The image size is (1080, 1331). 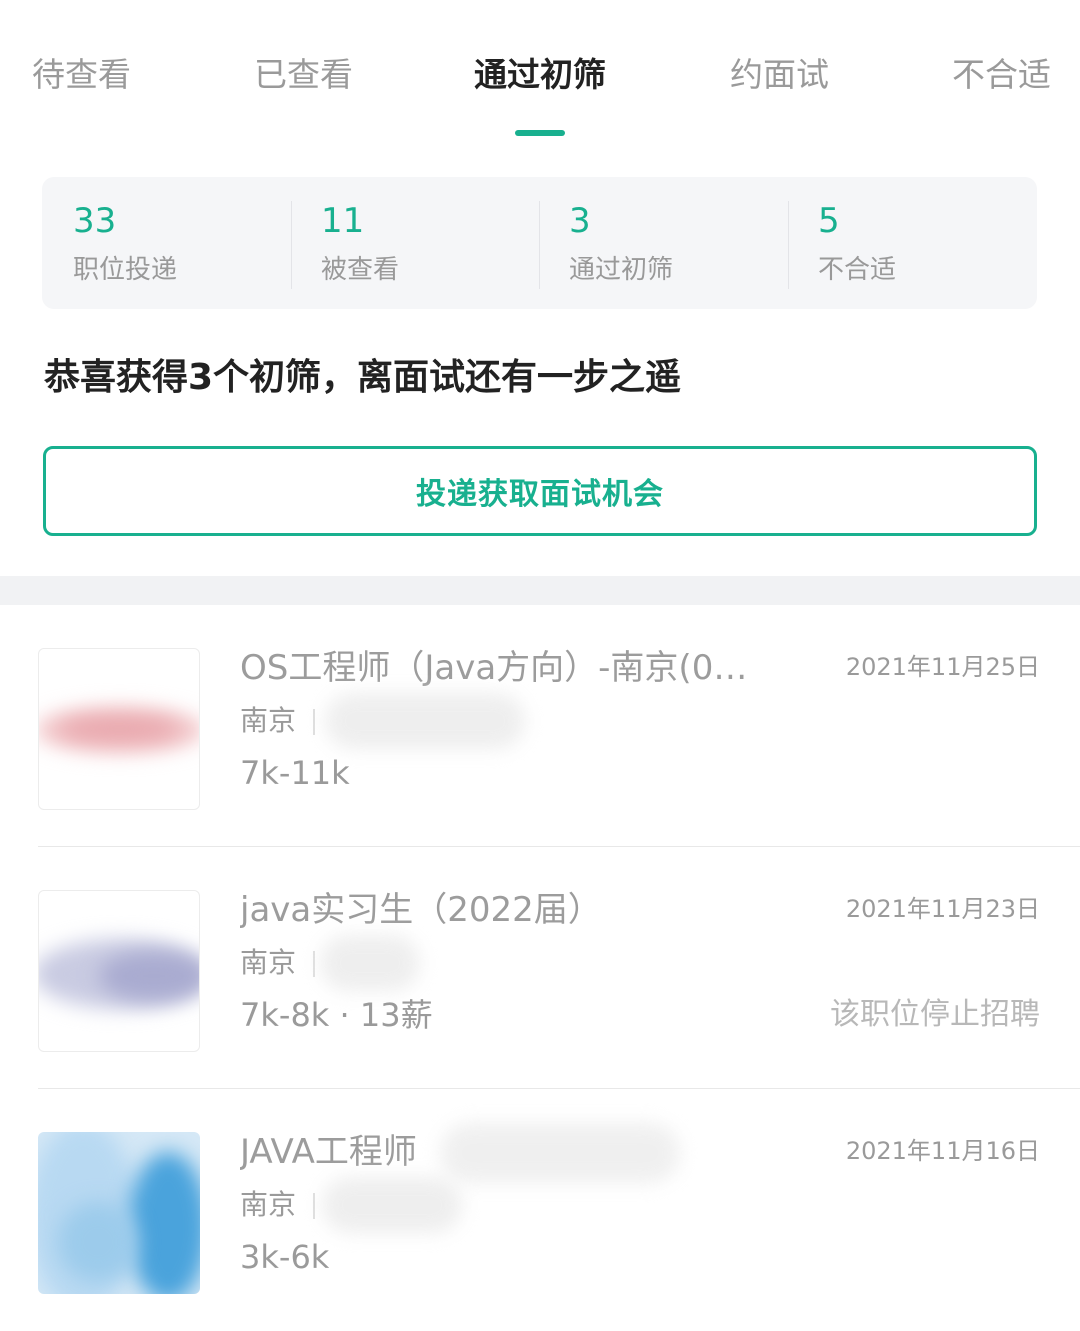 What do you see at coordinates (942, 909) in the screenshot?
I see `job-date: 2021年11月23日` at bounding box center [942, 909].